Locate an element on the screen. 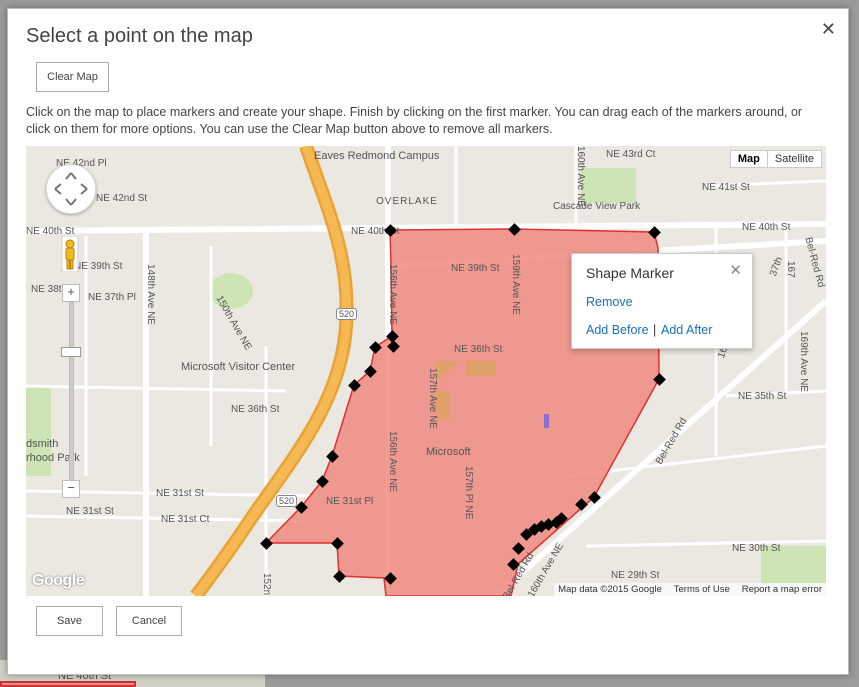 The image size is (859, 687). terms-of-use-link: Terms of Use is located at coordinates (702, 589).